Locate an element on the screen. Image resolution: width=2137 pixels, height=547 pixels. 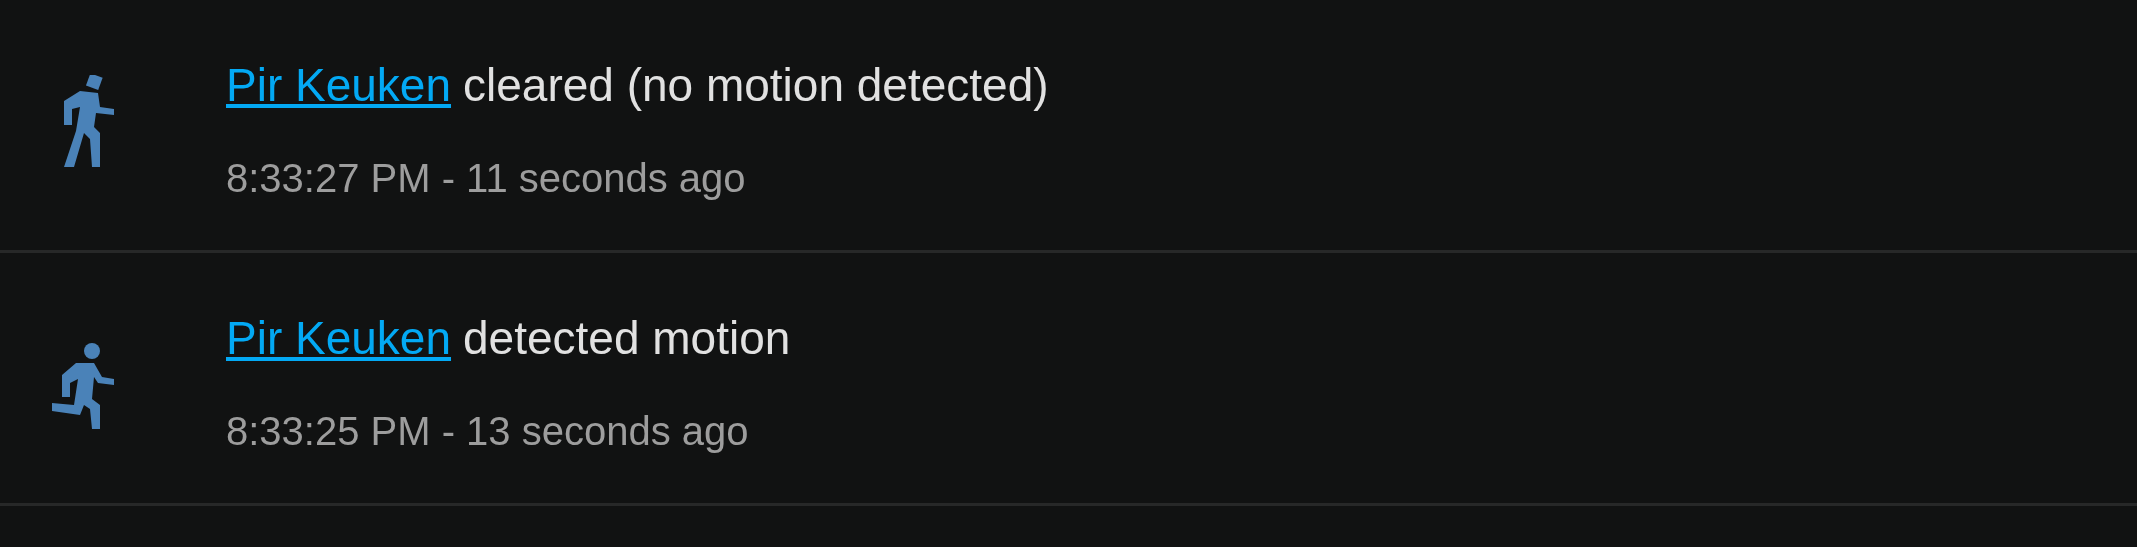
event-time: 8:33:27 PM - 11 seconds ago is located at coordinates (486, 178).